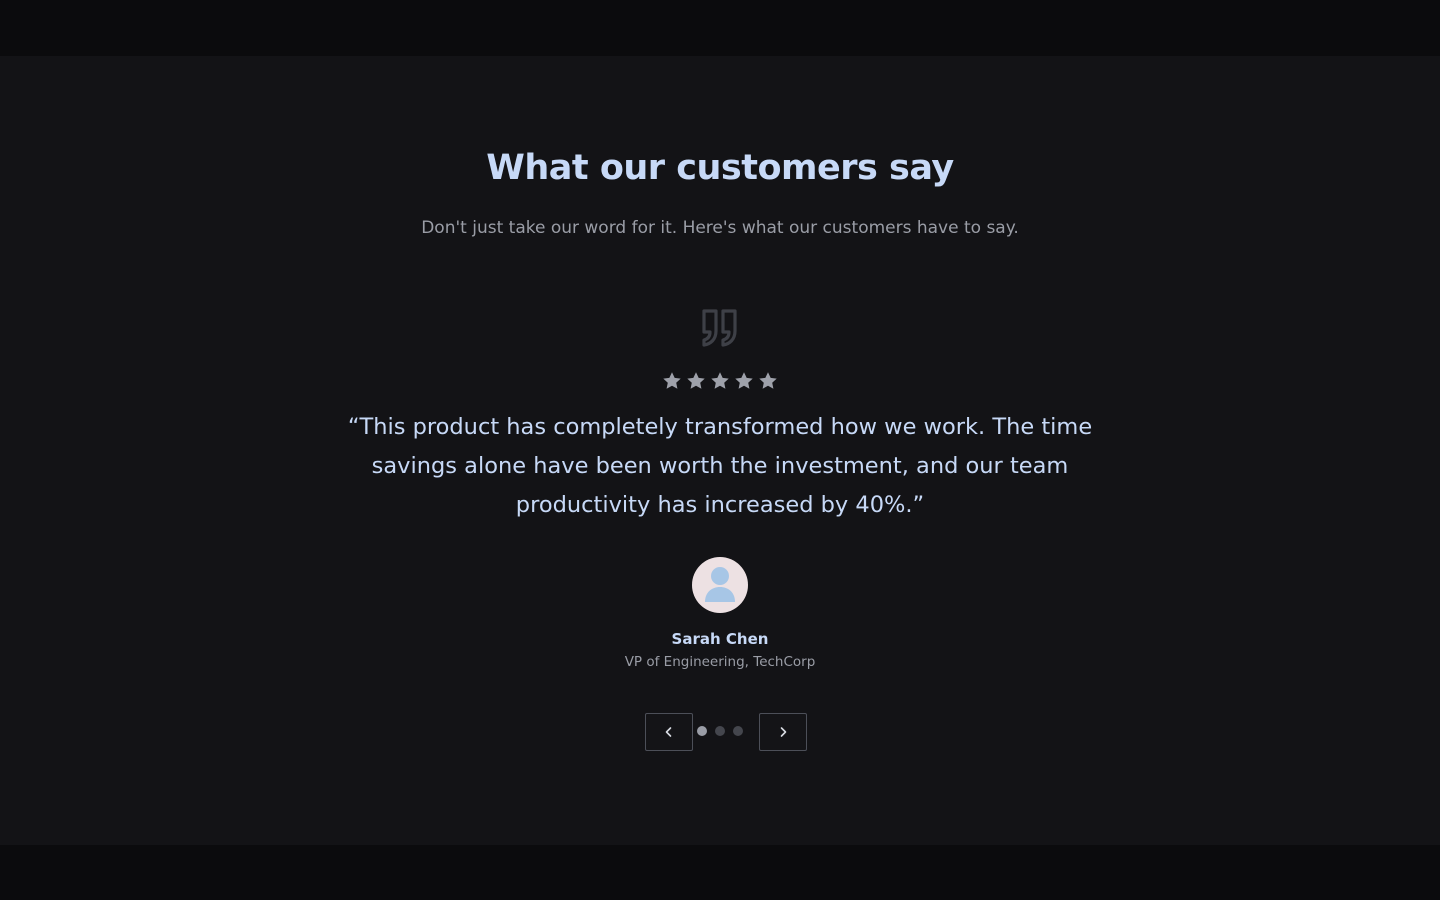 This screenshot has height=900, width=1440. What do you see at coordinates (720, 28) in the screenshot?
I see `top-band` at bounding box center [720, 28].